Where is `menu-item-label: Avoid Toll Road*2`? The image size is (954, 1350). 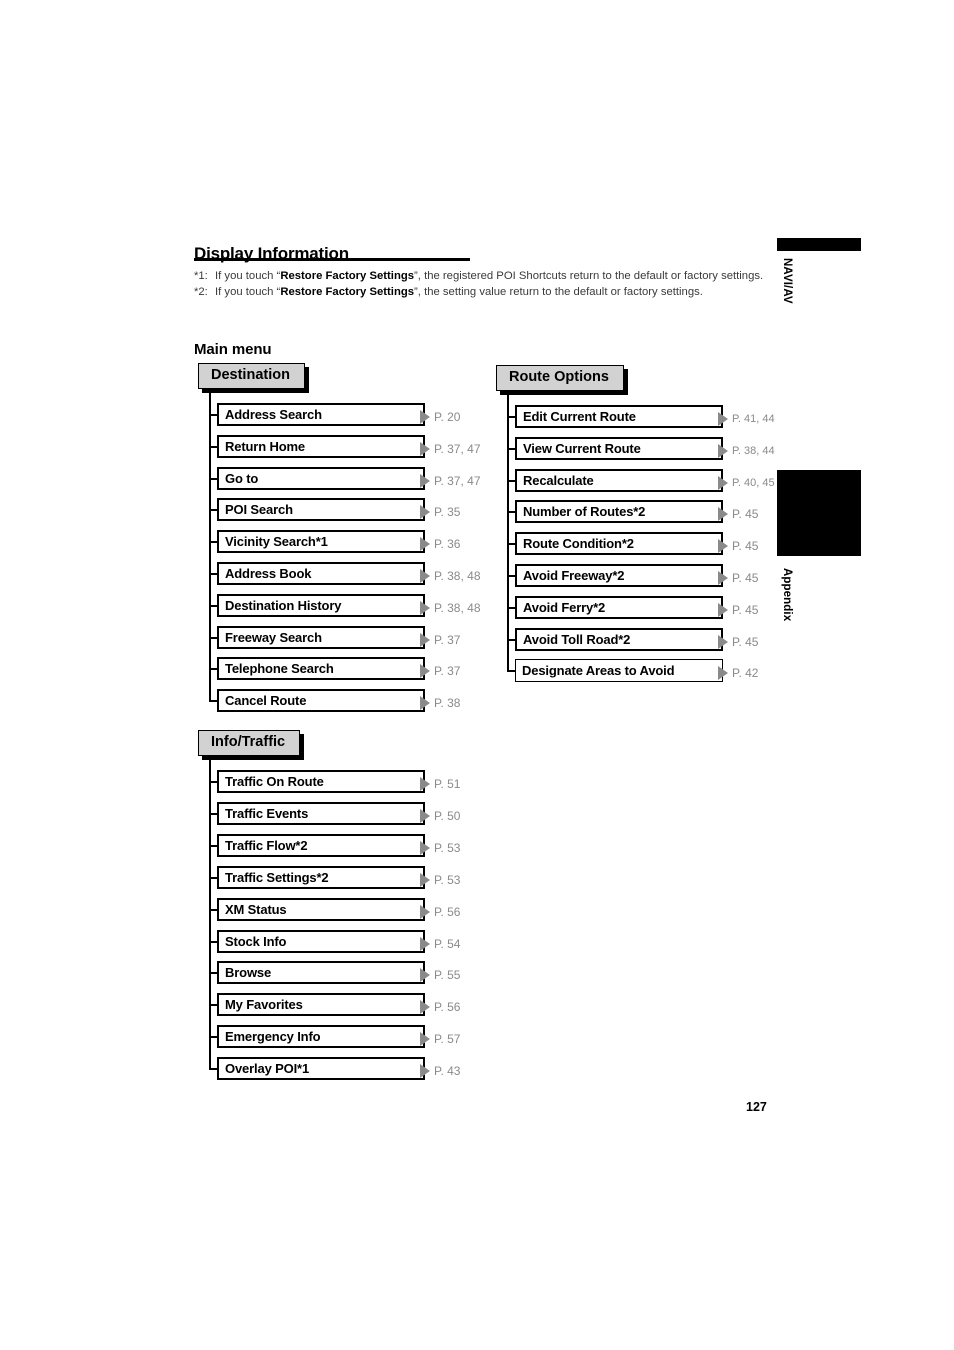
menu-item-label: Avoid Toll Road*2 is located at coordinates (577, 639).